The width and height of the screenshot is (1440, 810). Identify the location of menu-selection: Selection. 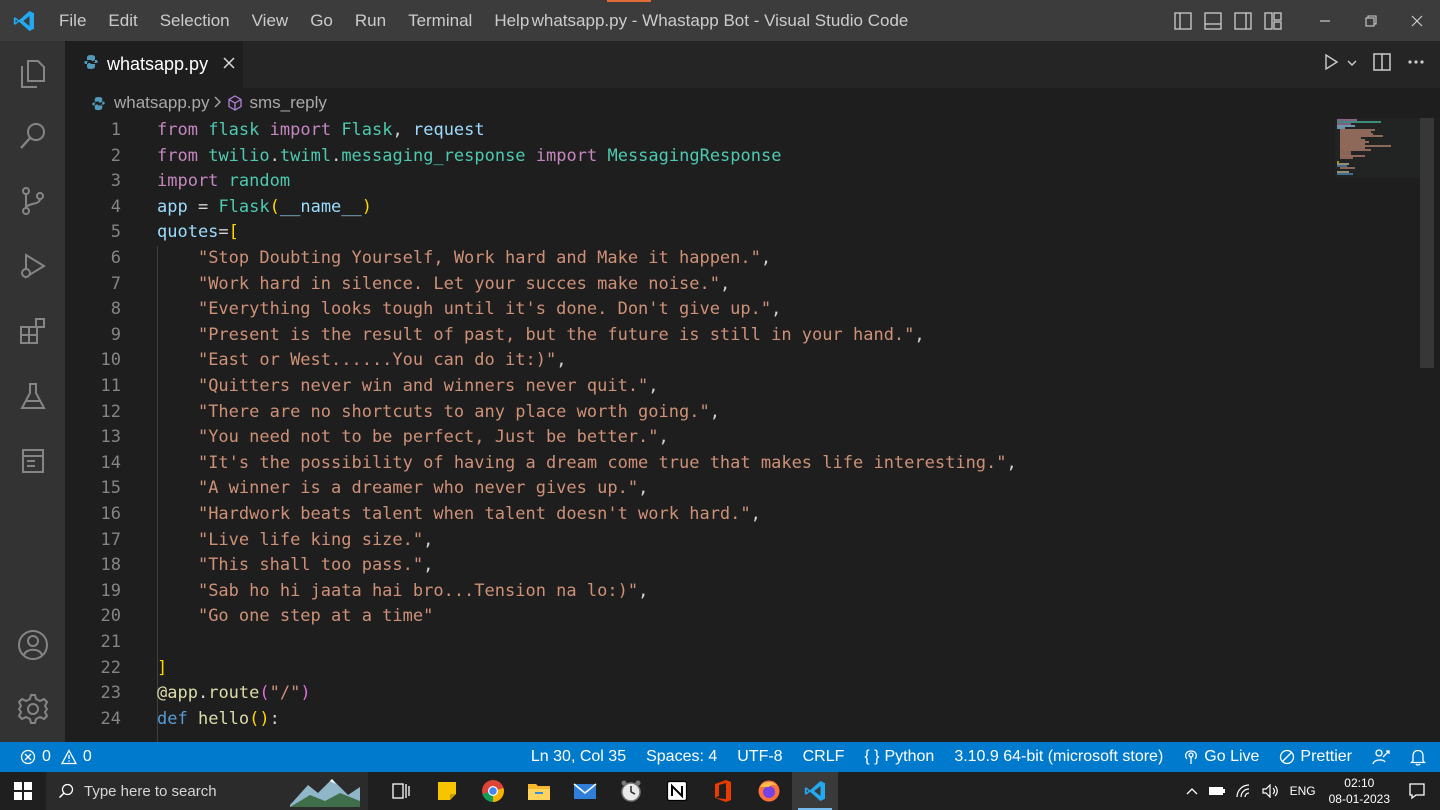
(195, 20).